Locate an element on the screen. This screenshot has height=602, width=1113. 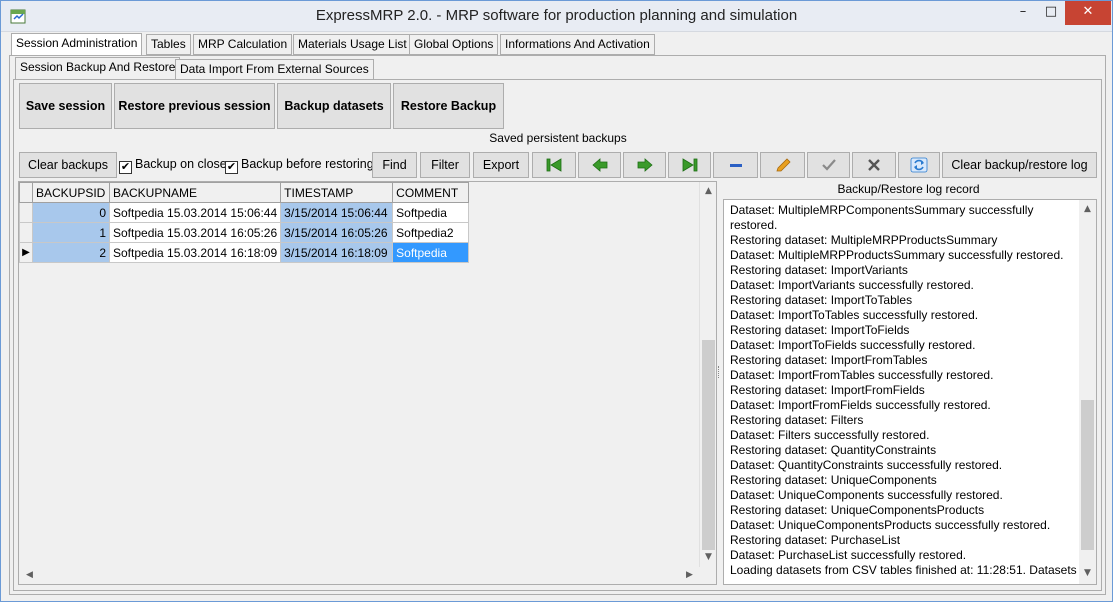
current-row-indicator-icon: ▶ is located at coordinates (26, 252).